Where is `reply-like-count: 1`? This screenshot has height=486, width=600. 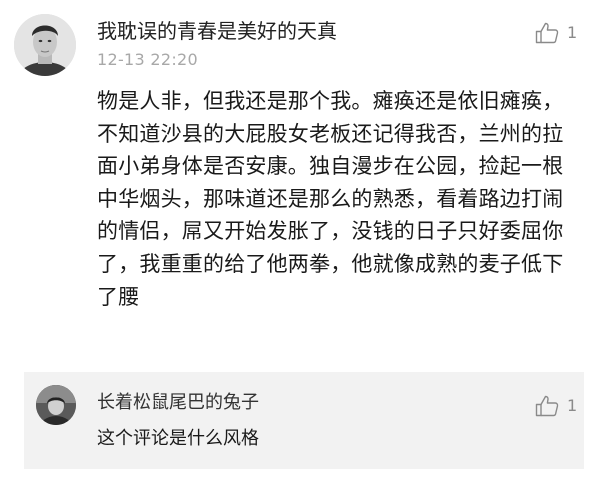
reply-like-count: 1 is located at coordinates (572, 405).